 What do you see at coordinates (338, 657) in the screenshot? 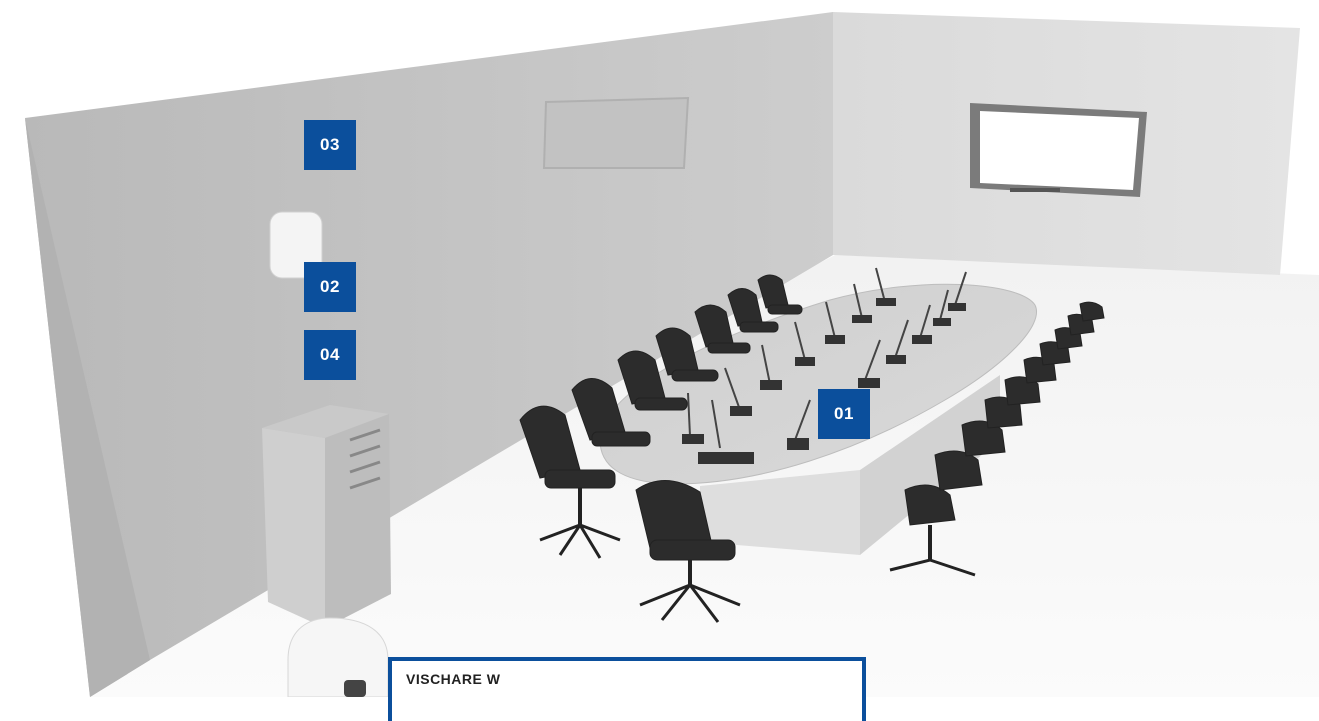
I see `ceiling-device` at bounding box center [338, 657].